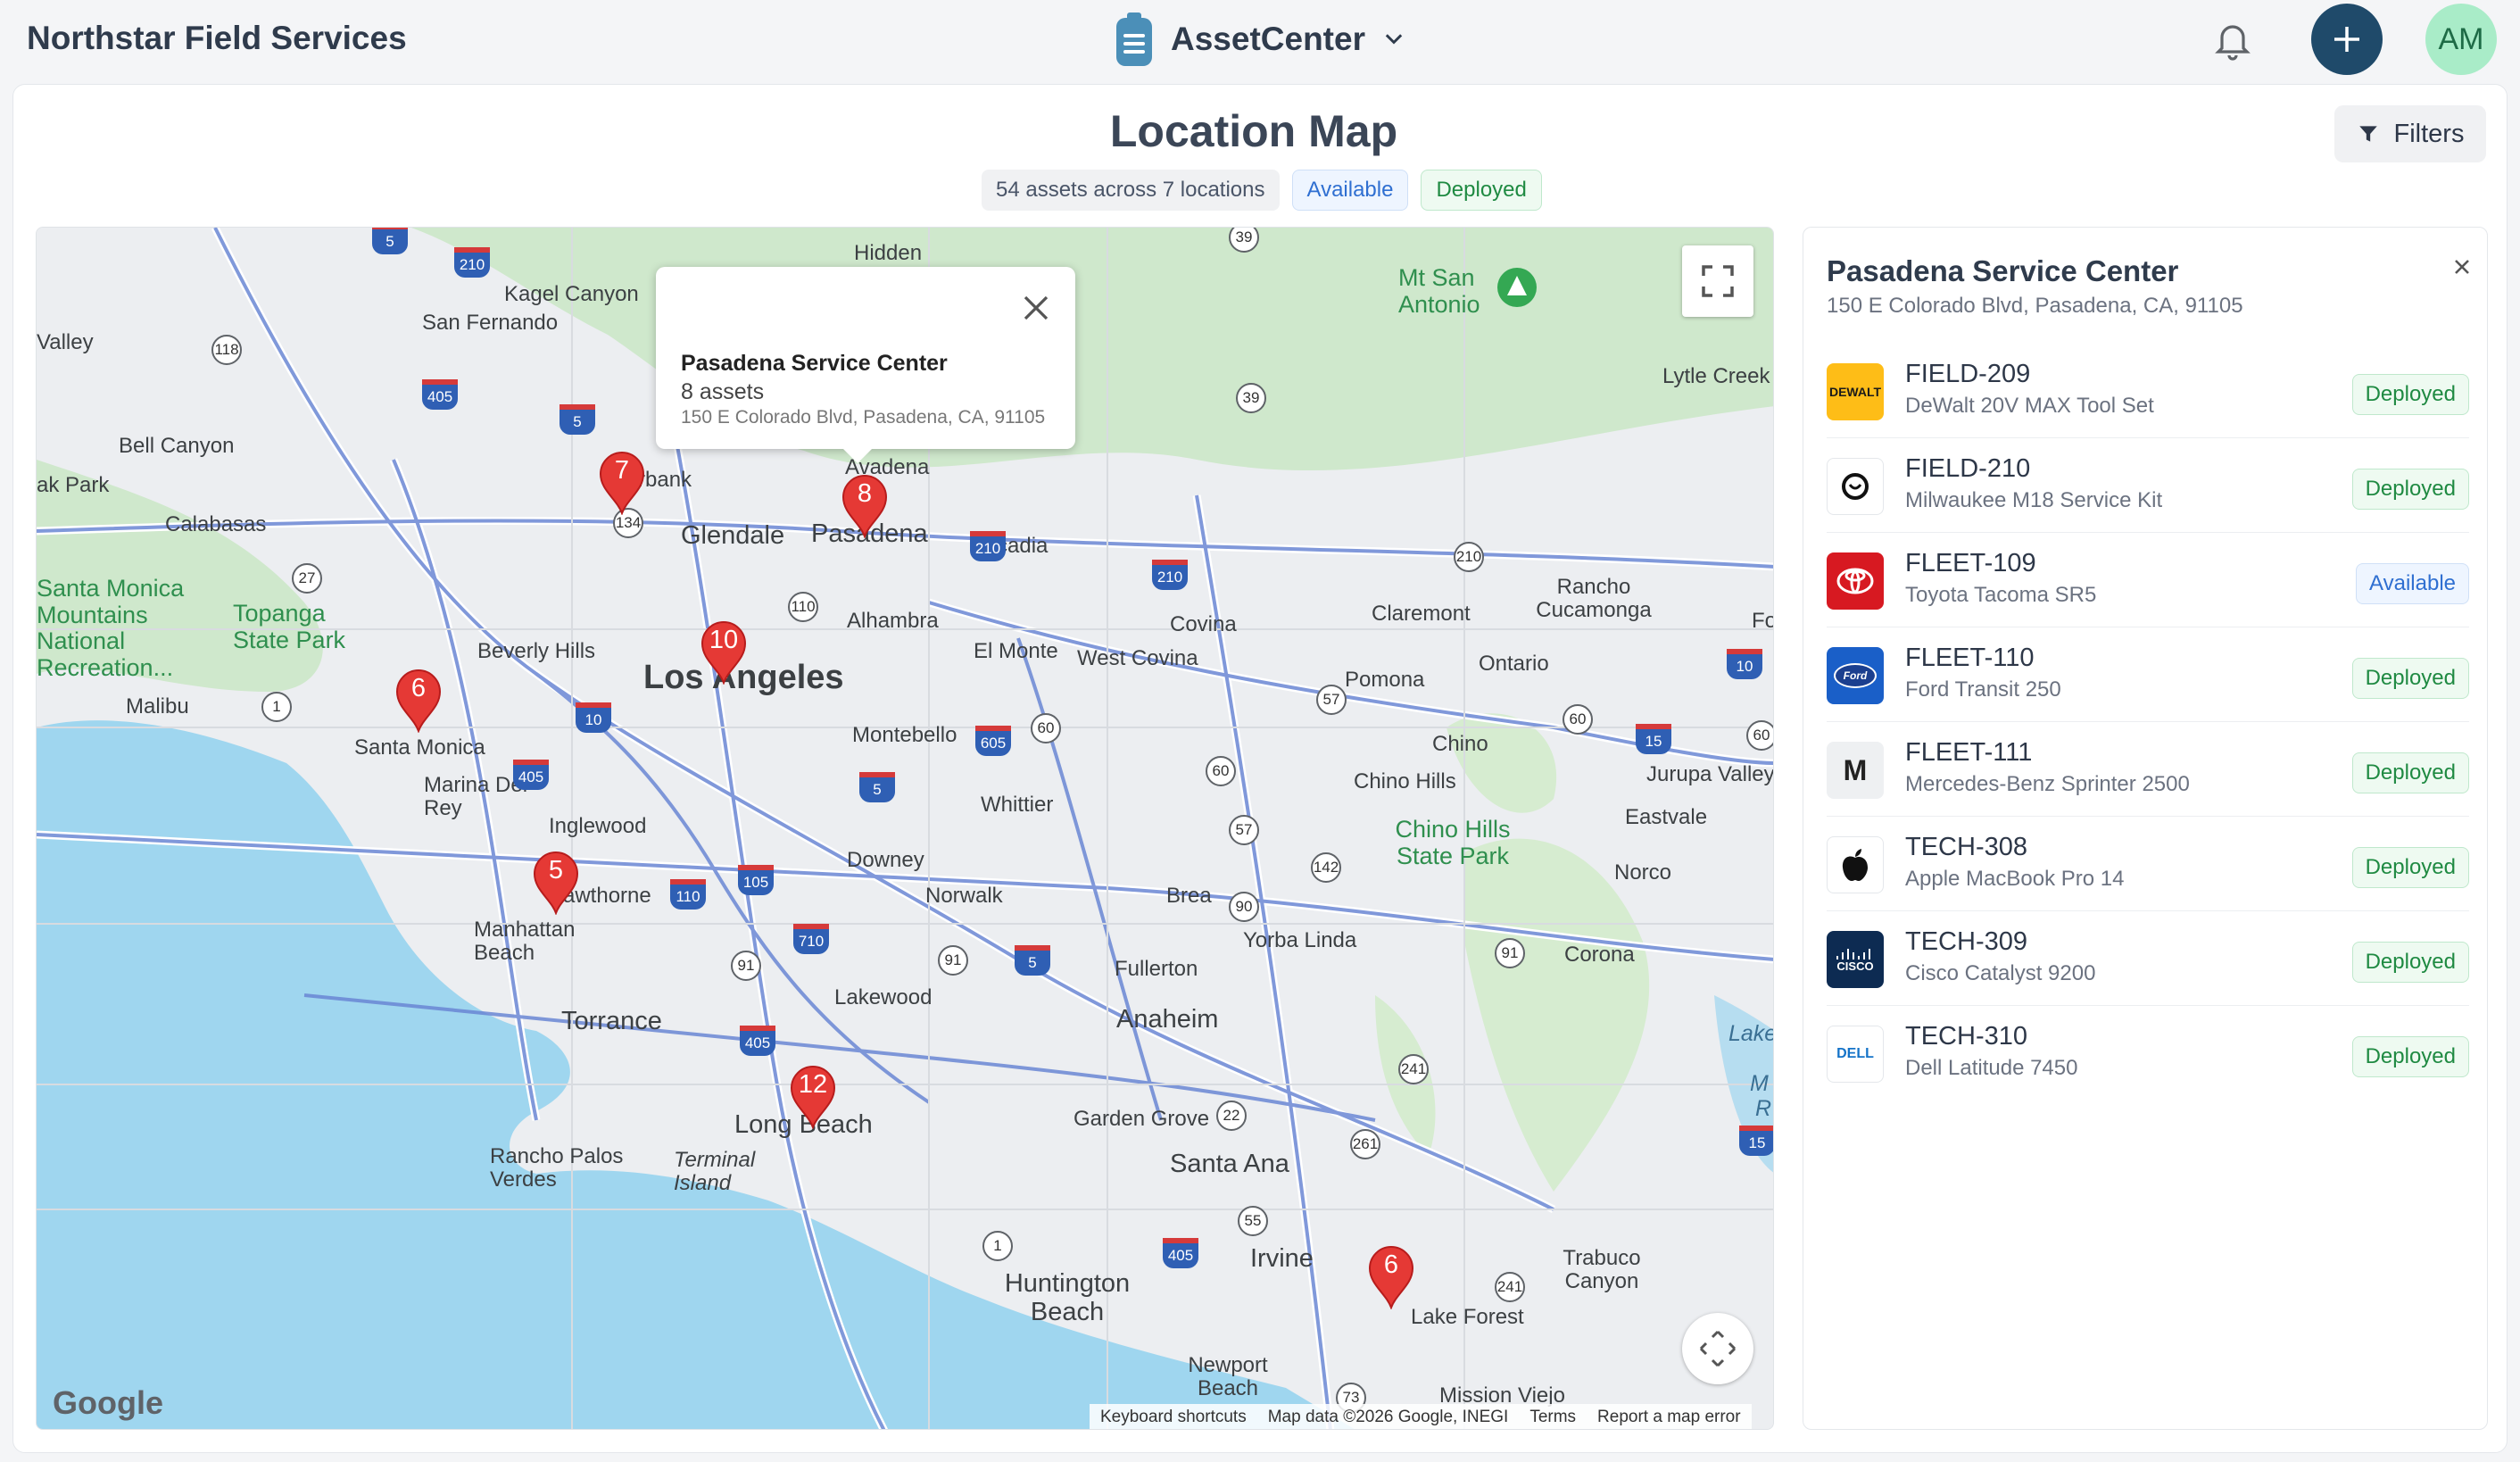 The height and width of the screenshot is (1462, 2520). Describe the element at coordinates (1156, 969) in the screenshot. I see `map-label: Fullerton` at that location.